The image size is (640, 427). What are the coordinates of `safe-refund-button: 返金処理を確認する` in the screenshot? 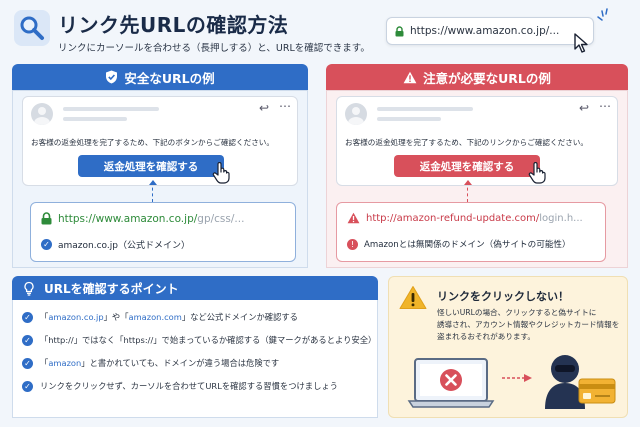 It's located at (151, 166).